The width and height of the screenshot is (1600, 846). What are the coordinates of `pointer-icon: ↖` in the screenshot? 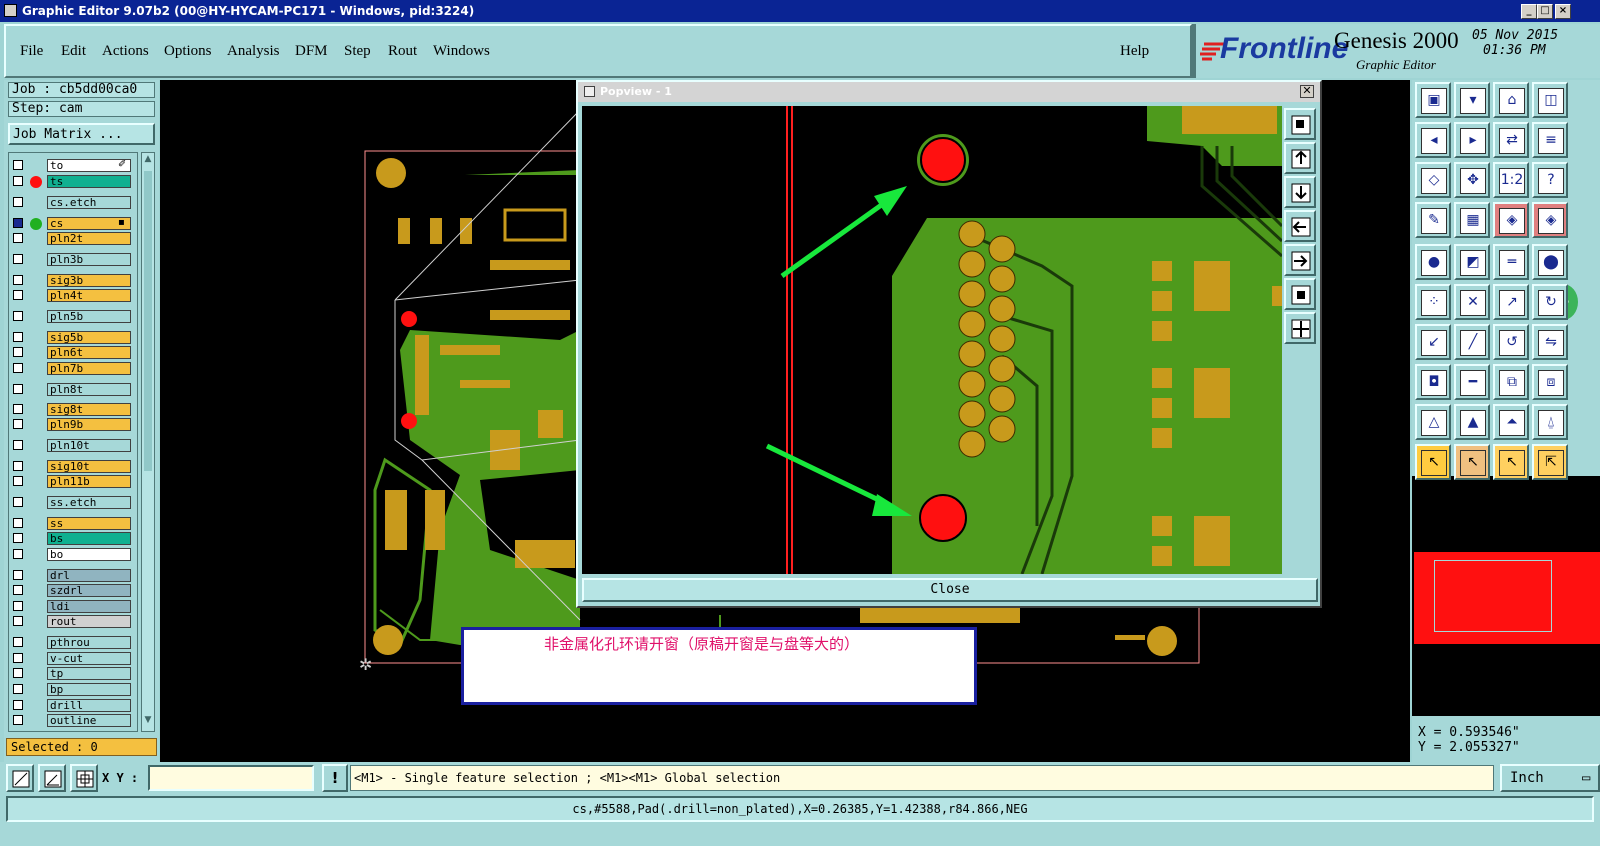 It's located at (1433, 462).